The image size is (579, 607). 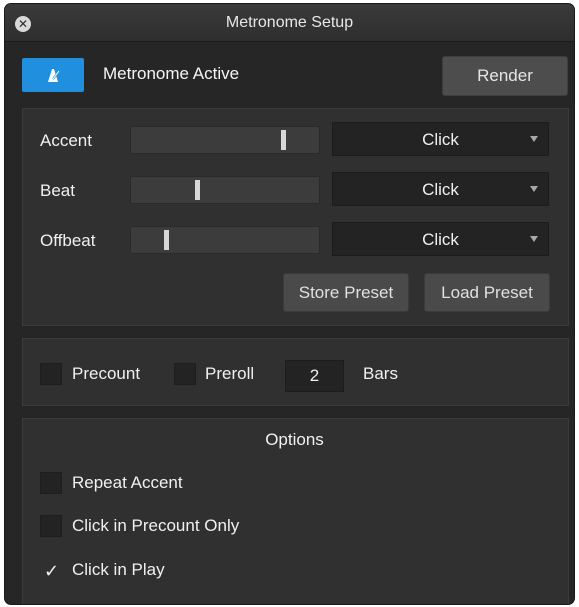 What do you see at coordinates (51, 374) in the screenshot?
I see `precount-checkbox` at bounding box center [51, 374].